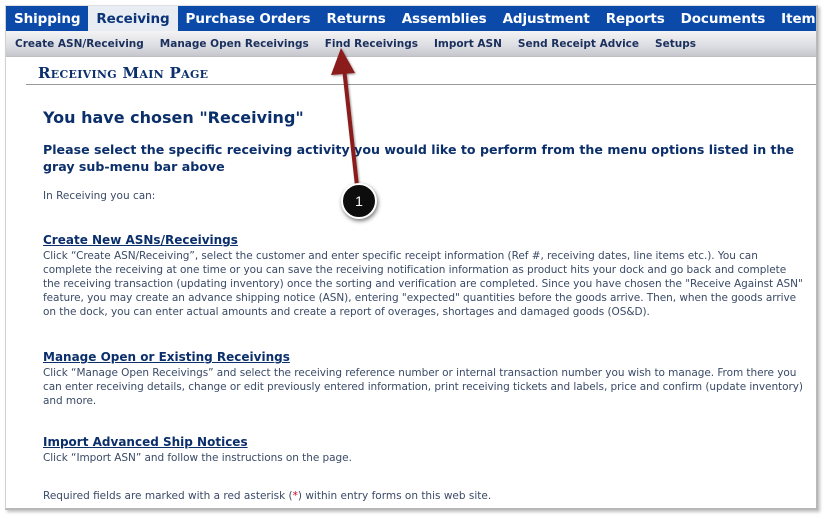 The height and width of the screenshot is (515, 823). What do you see at coordinates (99, 196) in the screenshot?
I see `intro-text: In Receiving you can:` at bounding box center [99, 196].